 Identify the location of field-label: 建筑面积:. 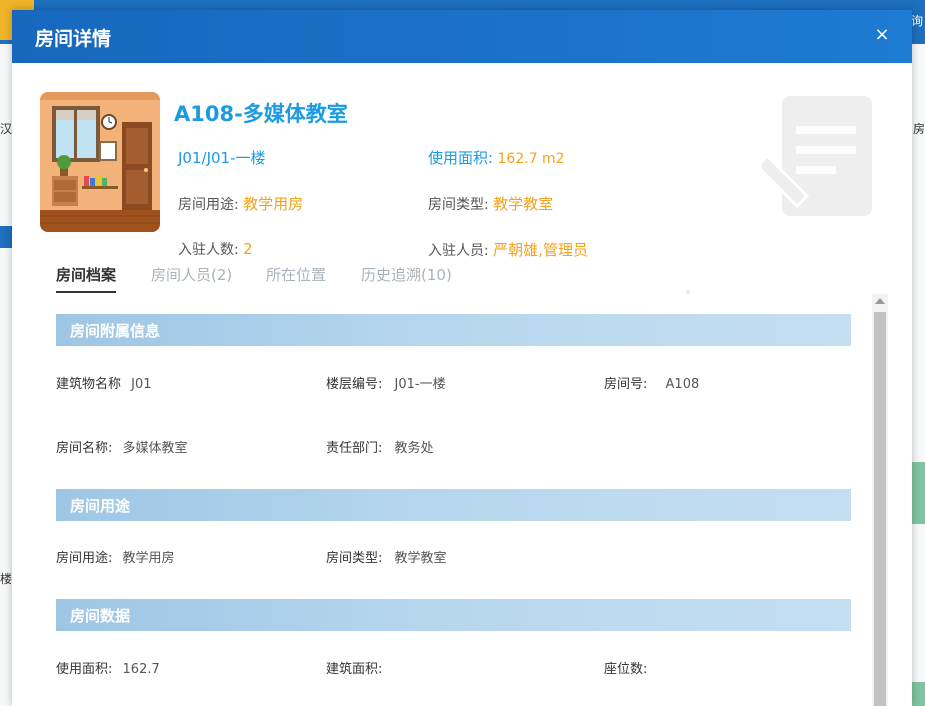
(354, 669).